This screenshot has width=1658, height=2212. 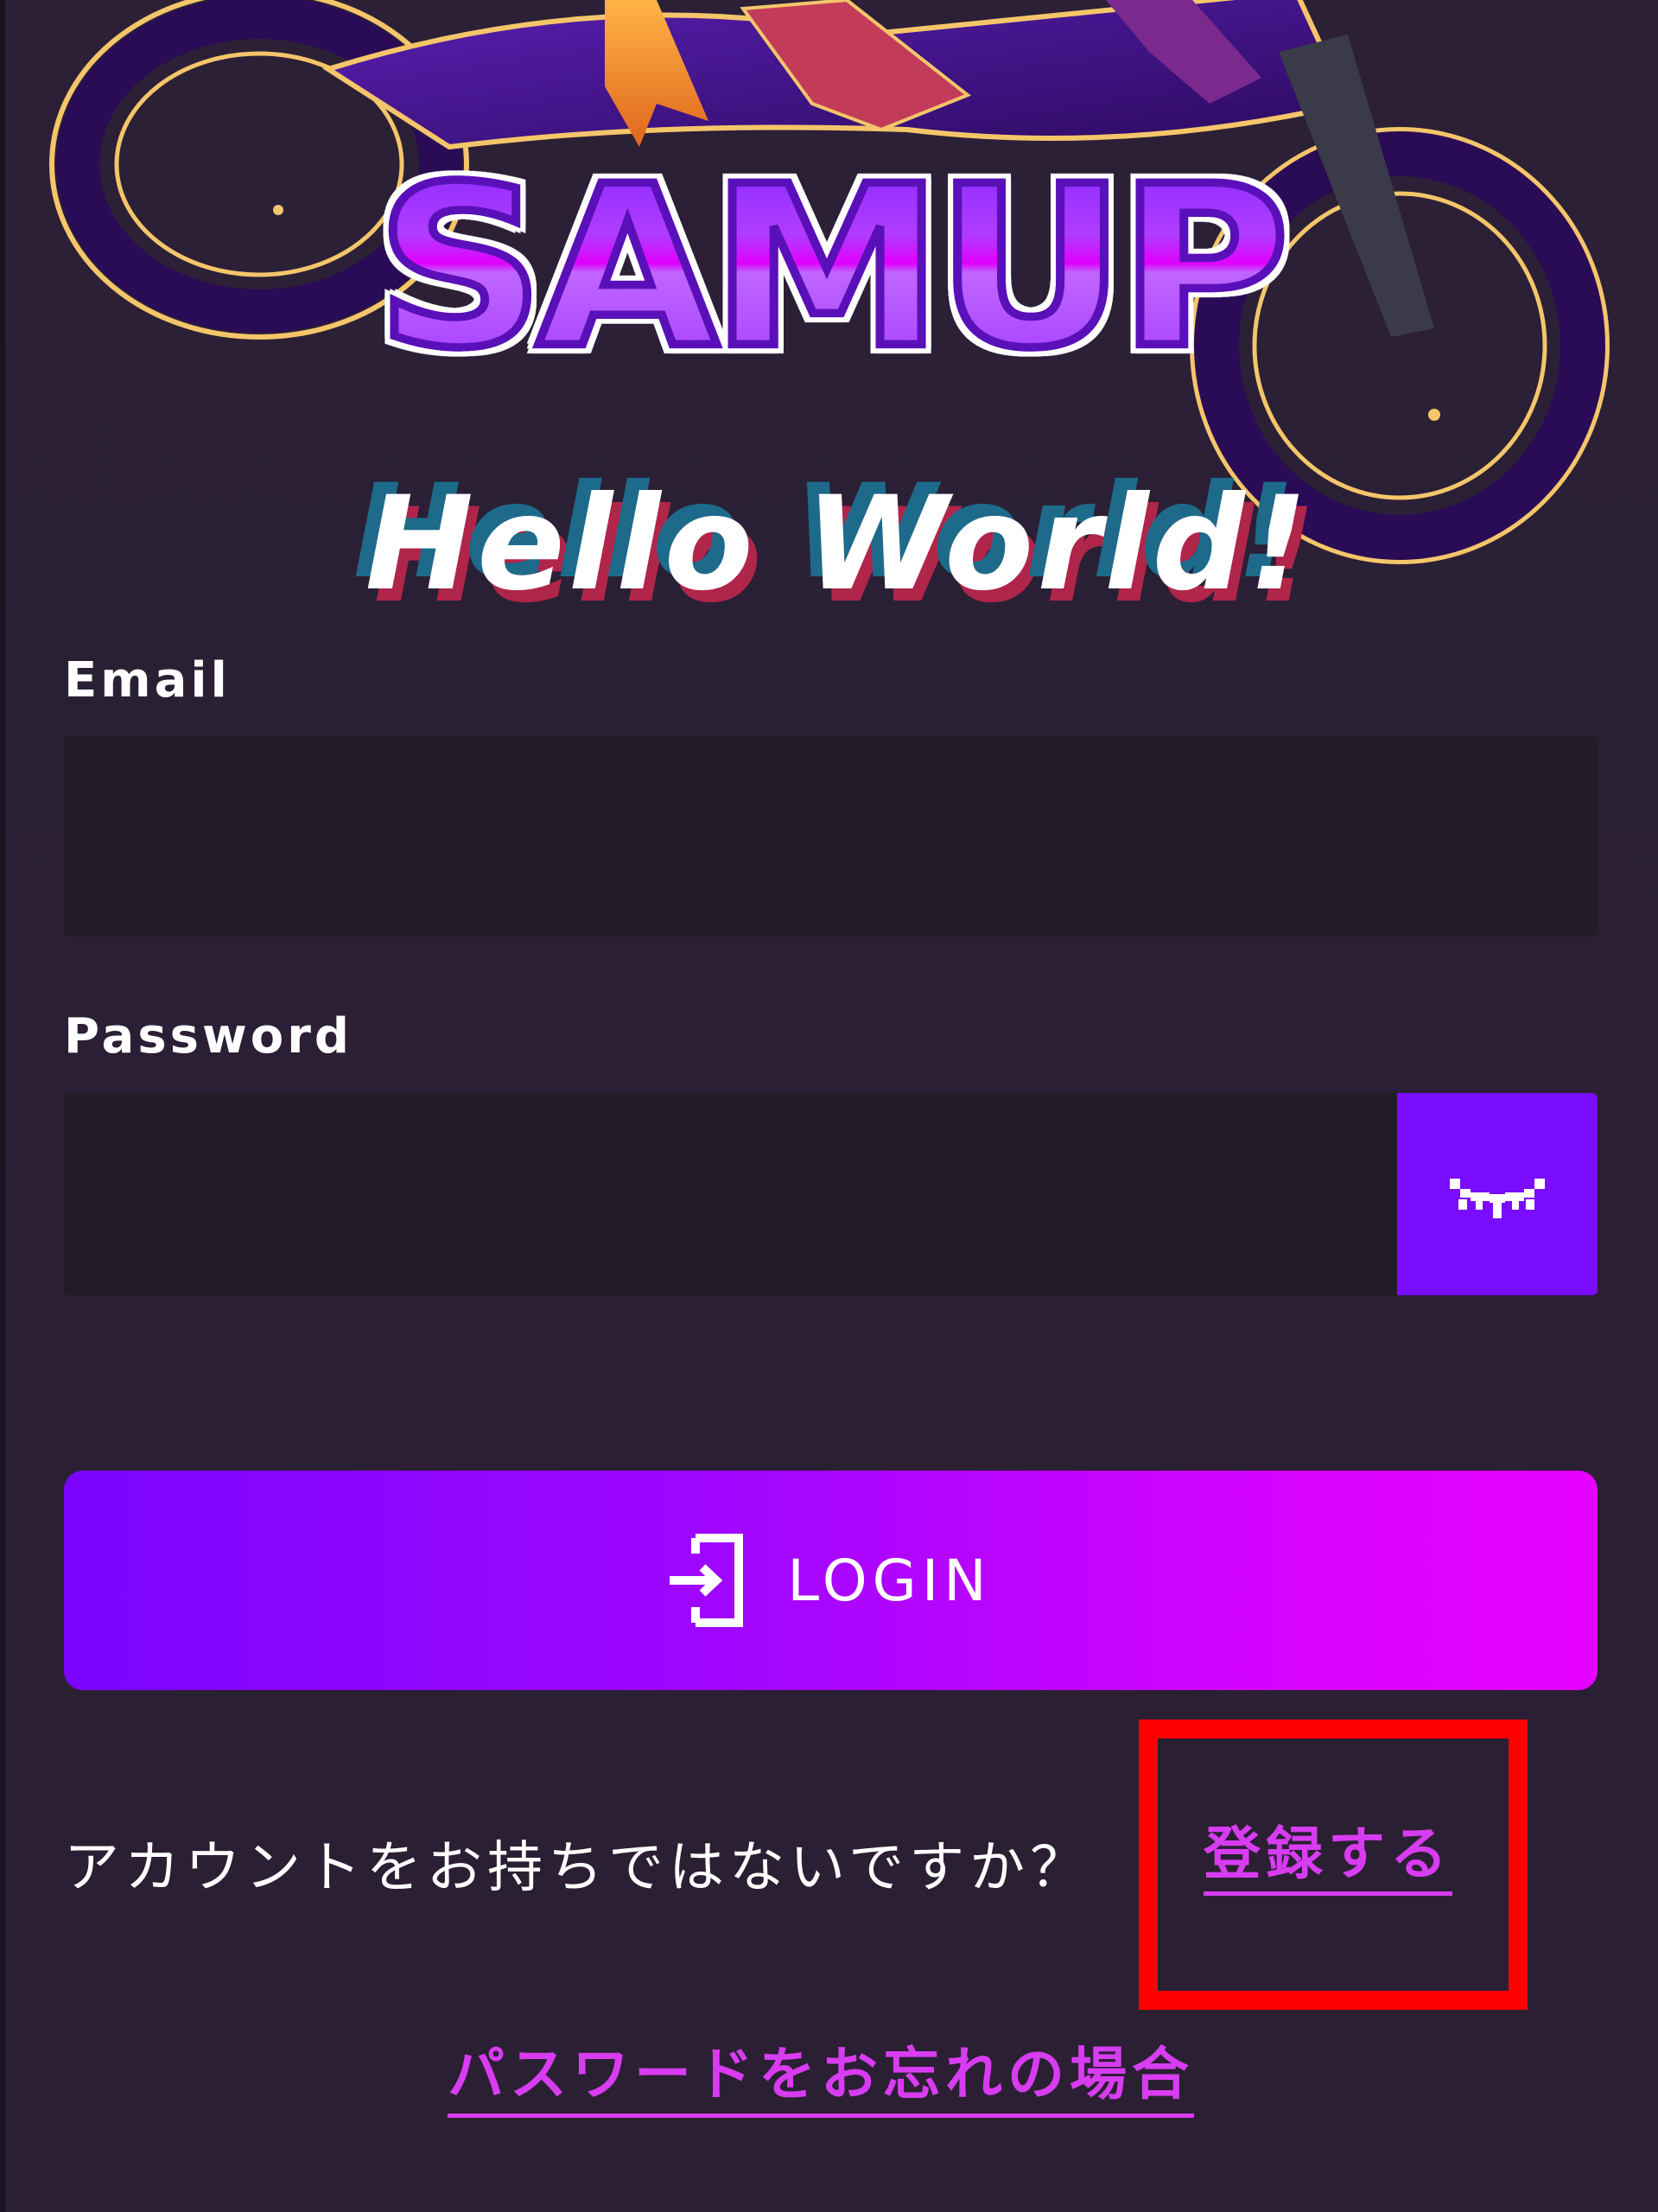 I want to click on register-link: 登録する, so click(x=1328, y=1859).